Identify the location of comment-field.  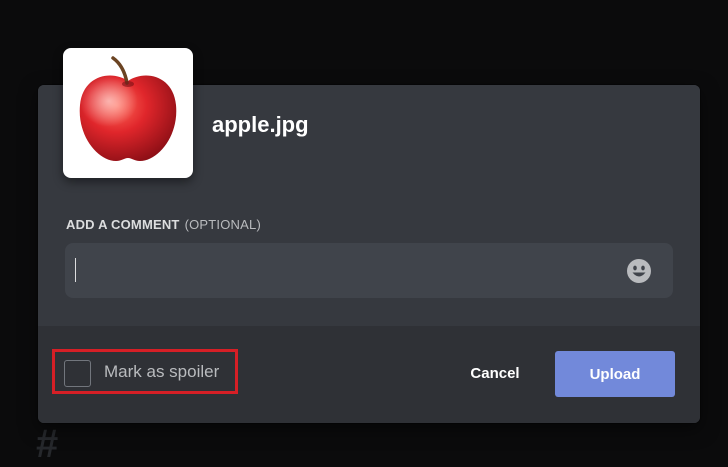
(369, 270).